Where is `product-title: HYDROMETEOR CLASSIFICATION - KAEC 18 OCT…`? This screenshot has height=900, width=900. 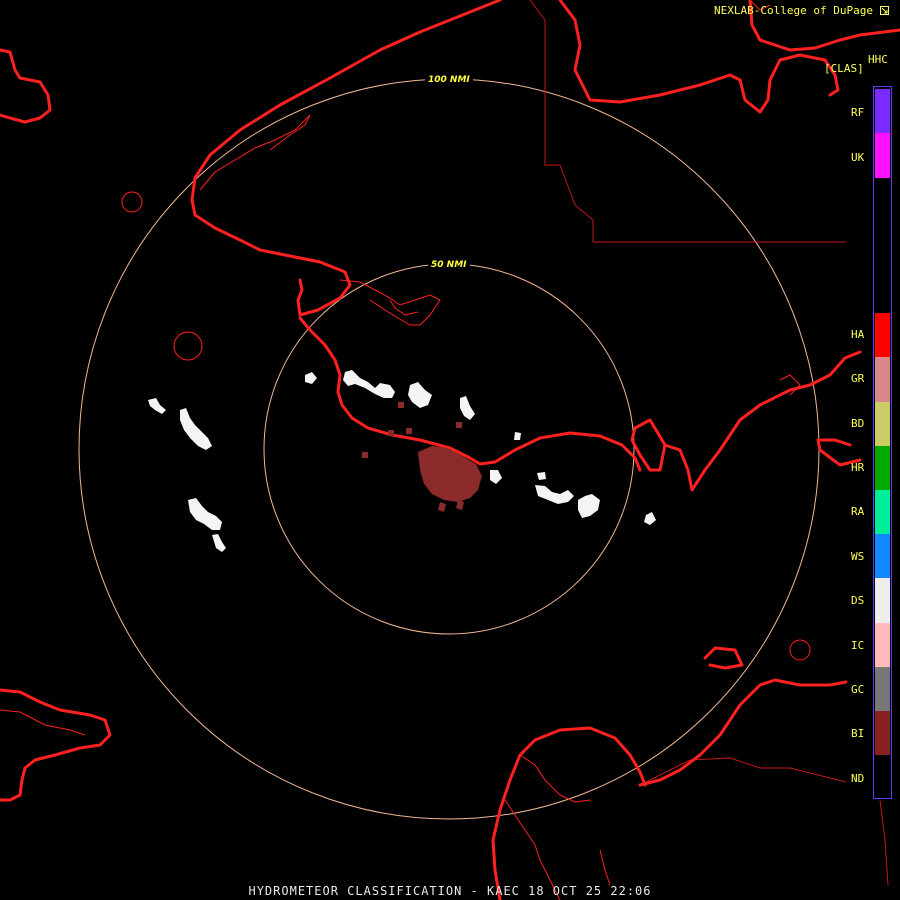
product-title: HYDROMETEOR CLASSIFICATION - KAEC 18 OCT… is located at coordinates (450, 891).